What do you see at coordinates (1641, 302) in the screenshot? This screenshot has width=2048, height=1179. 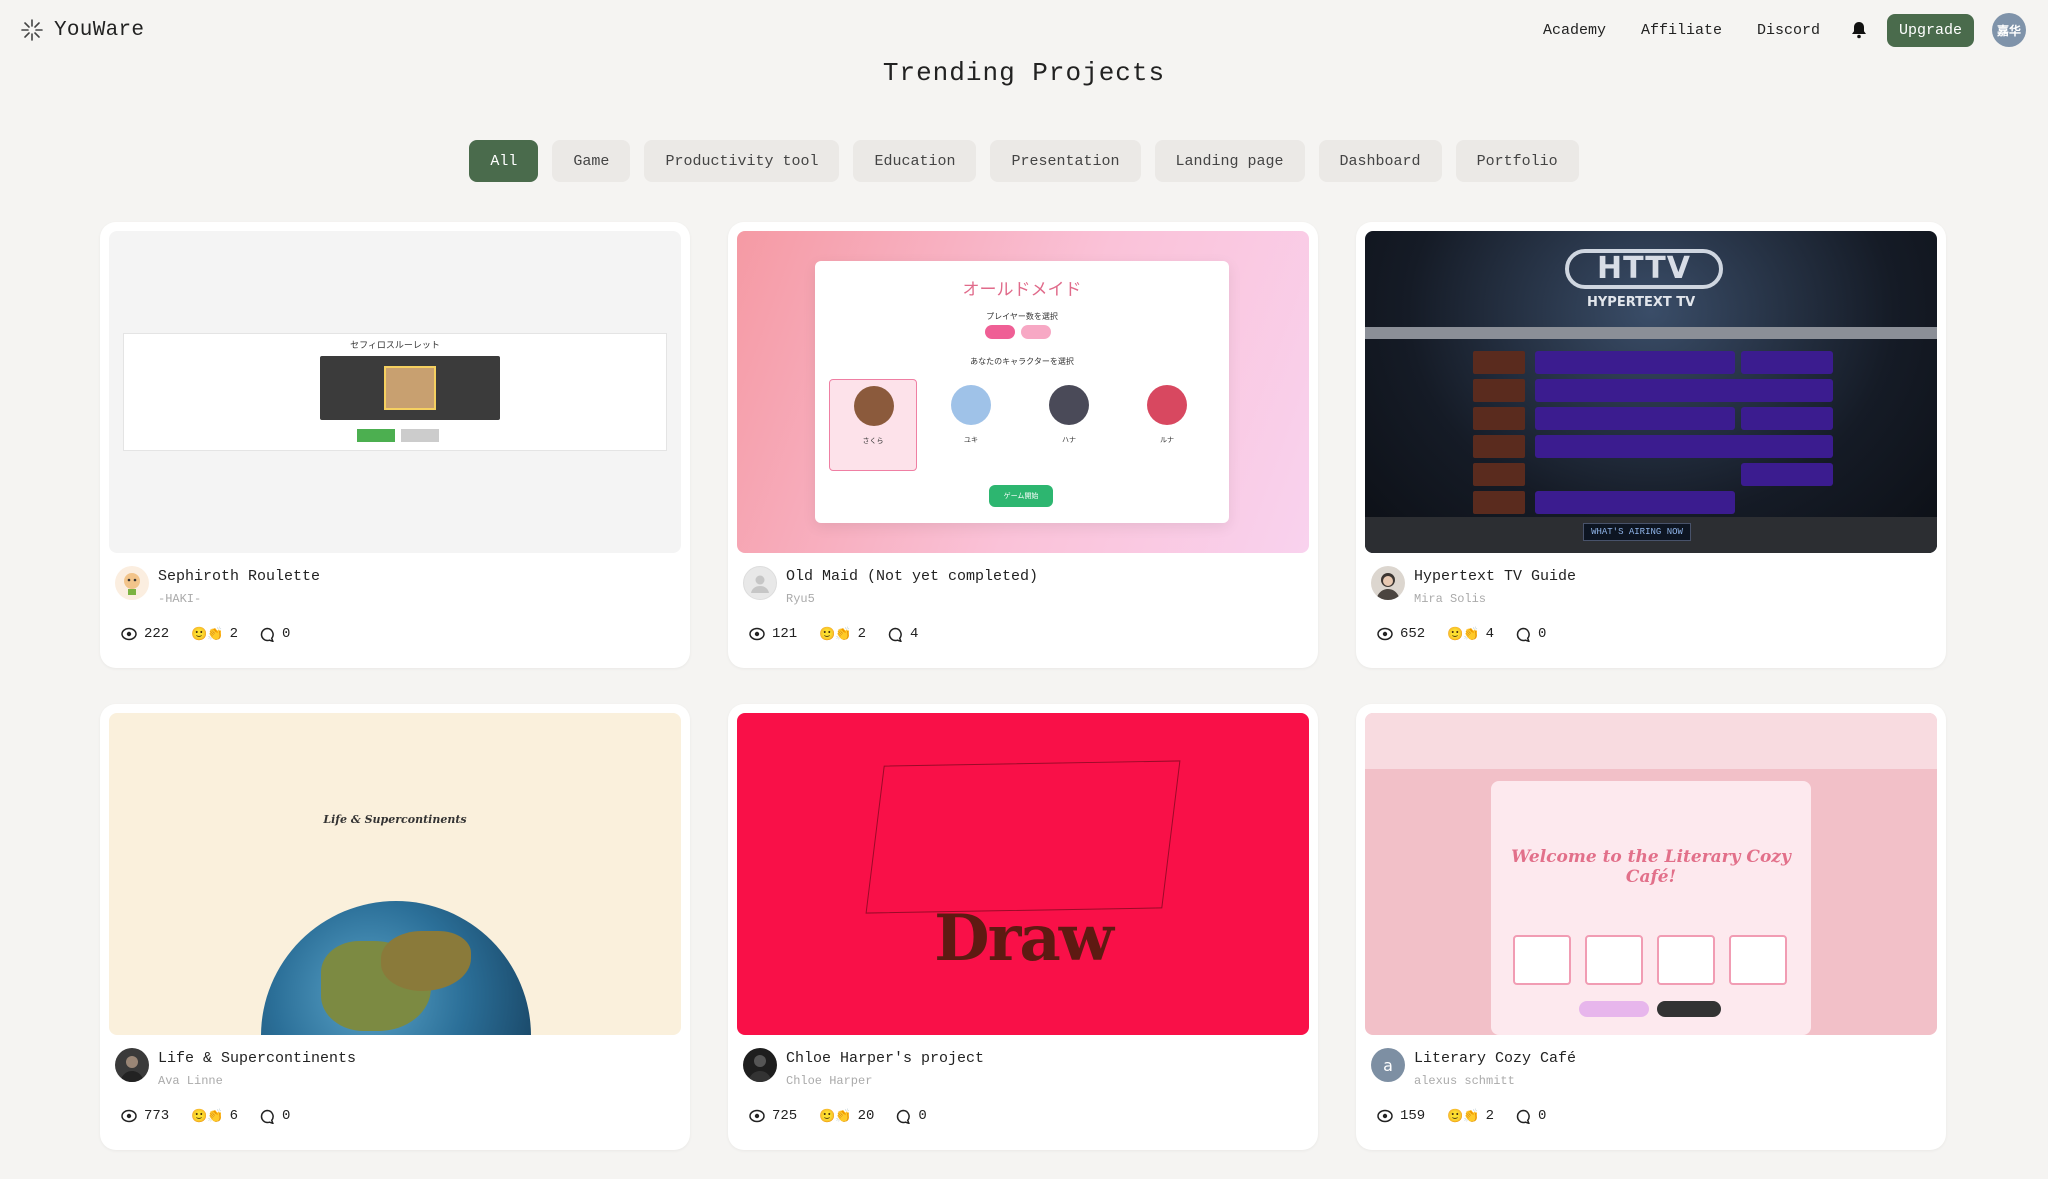 I see `thumb-subtitle: HYPERTEXT TV` at bounding box center [1641, 302].